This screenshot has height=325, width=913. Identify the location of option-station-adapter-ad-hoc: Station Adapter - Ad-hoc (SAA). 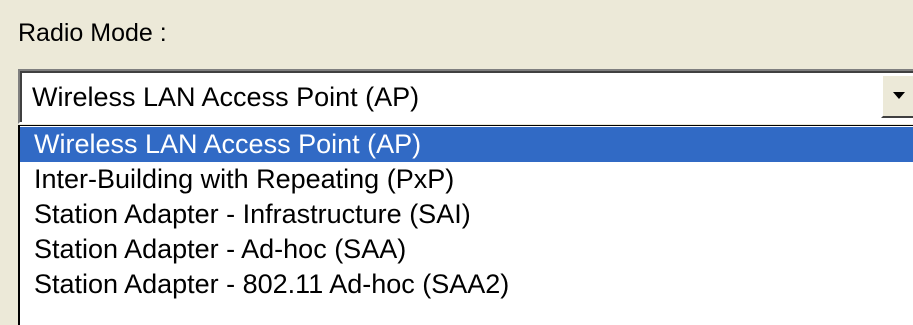
(466, 249).